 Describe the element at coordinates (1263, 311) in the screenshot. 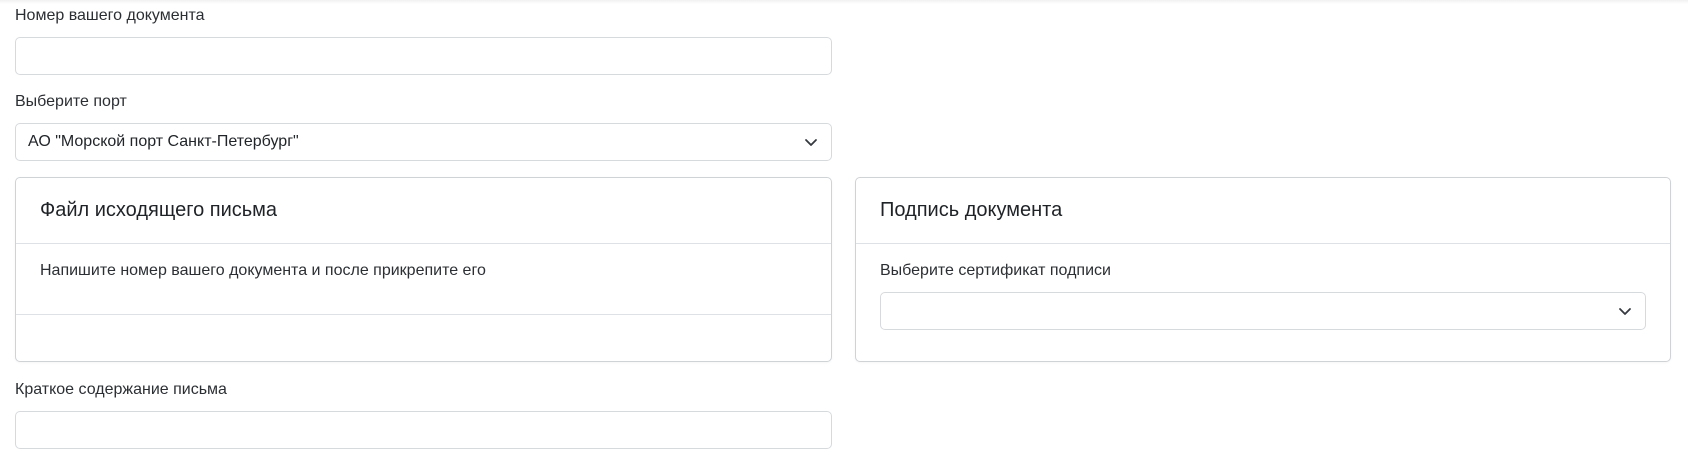

I see `certificate-select` at that location.